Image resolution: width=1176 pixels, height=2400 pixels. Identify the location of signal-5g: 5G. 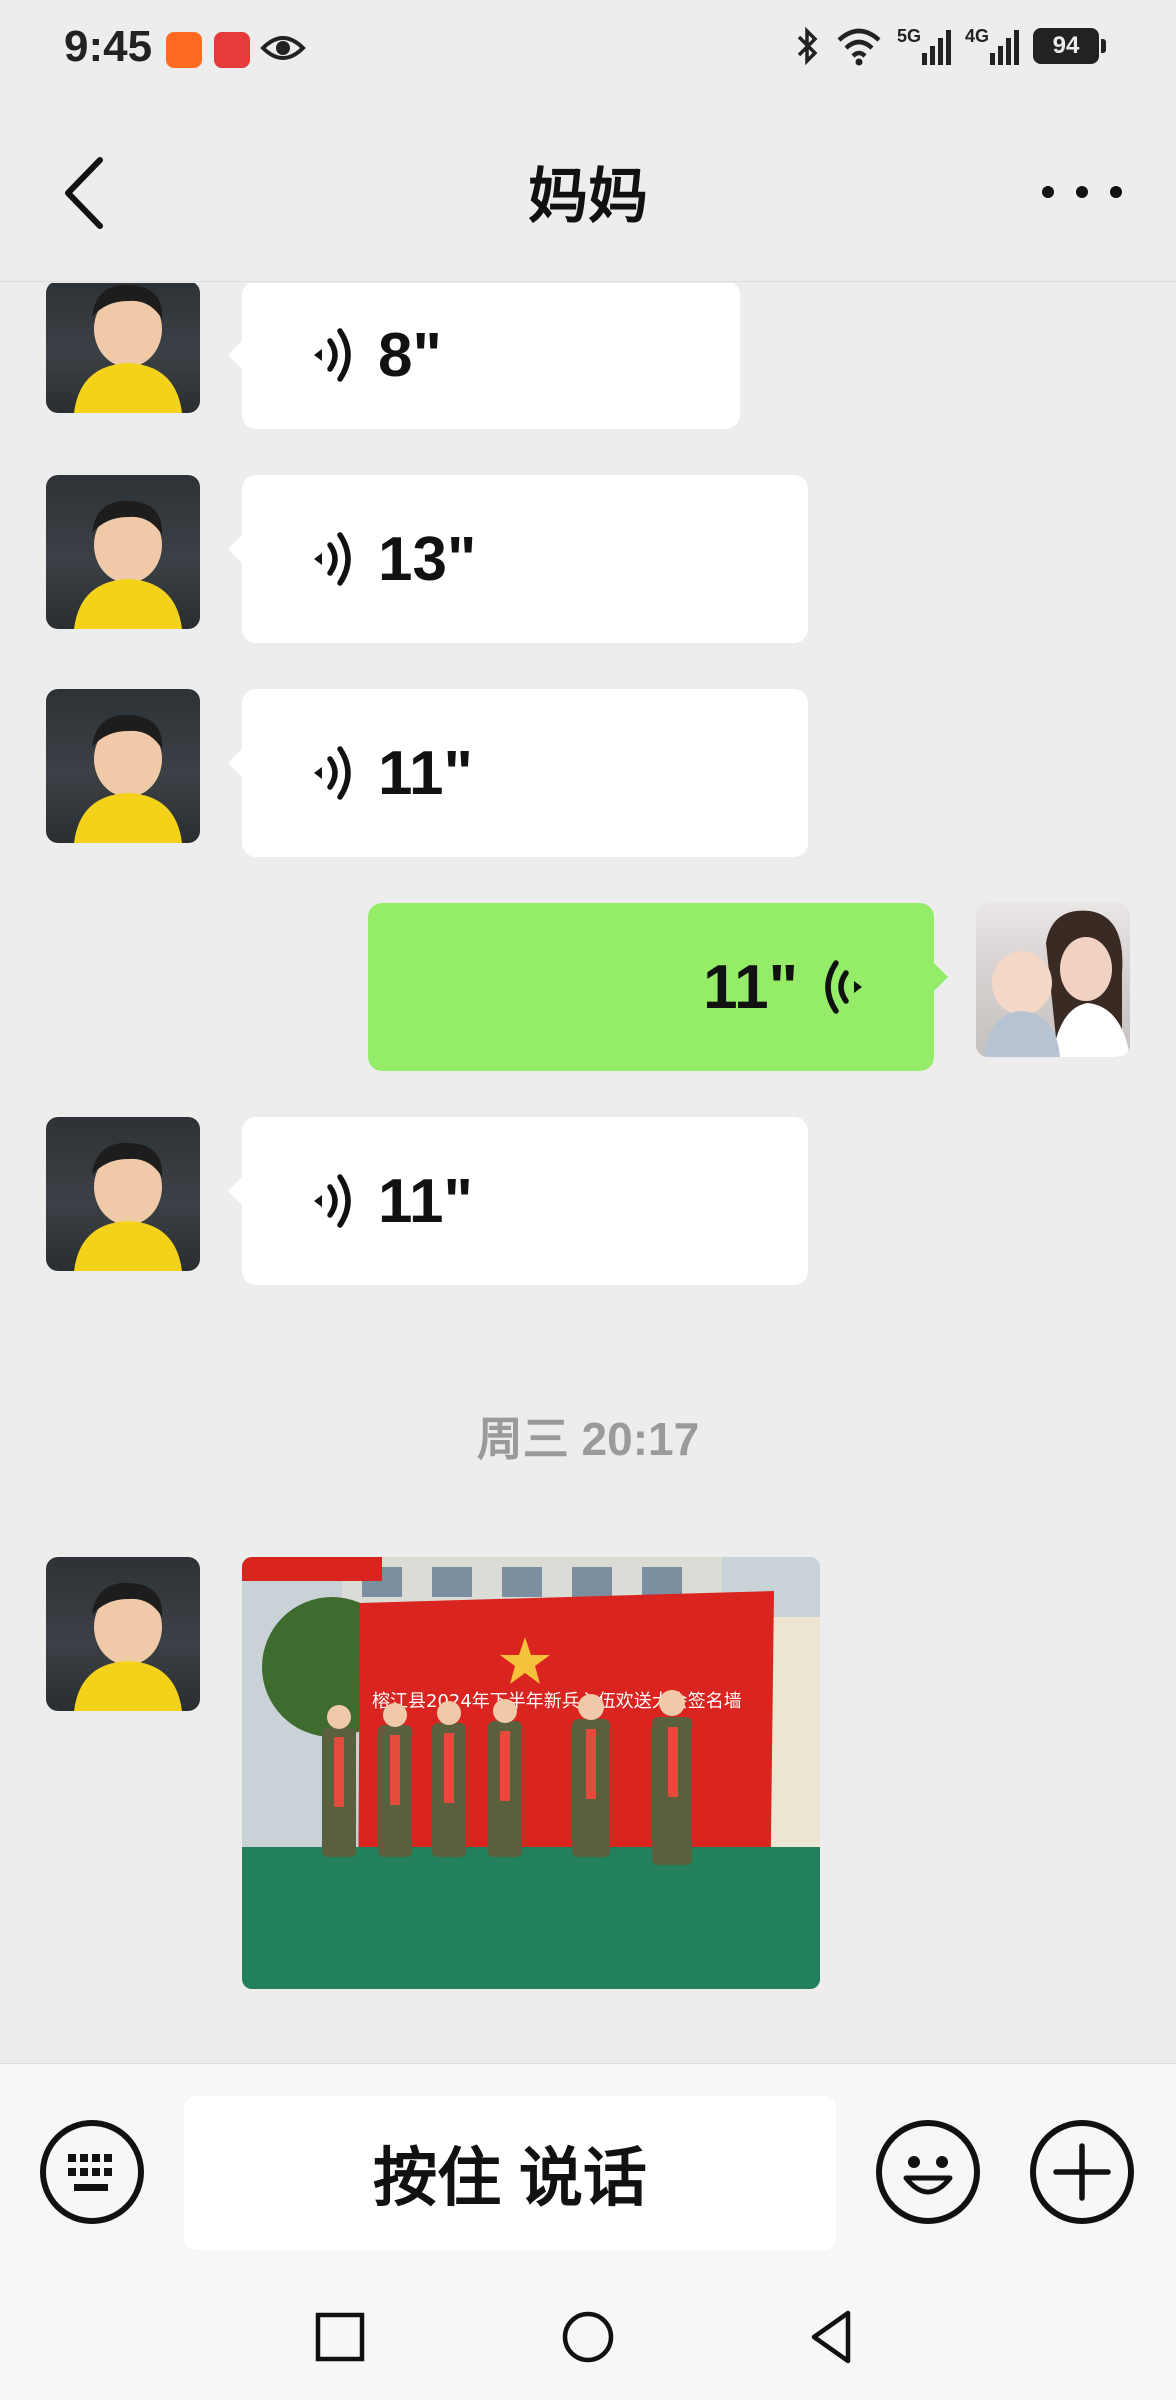
(924, 46).